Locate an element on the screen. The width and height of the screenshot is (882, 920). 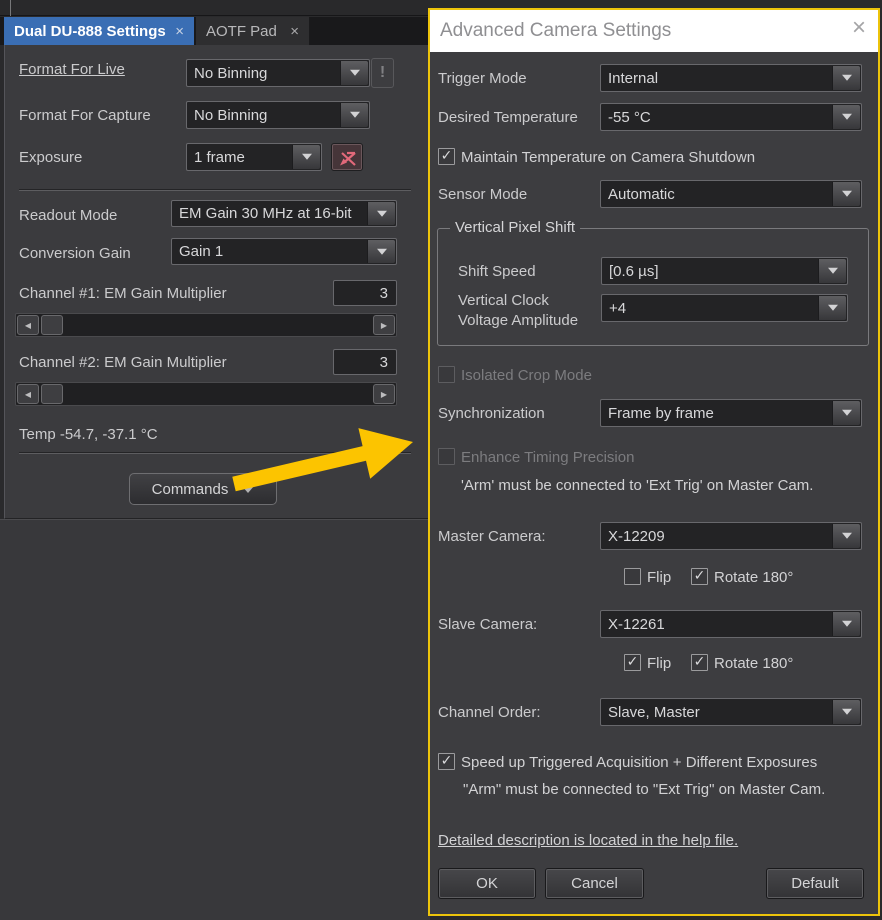
cancel-button: Cancel is located at coordinates (594, 883).